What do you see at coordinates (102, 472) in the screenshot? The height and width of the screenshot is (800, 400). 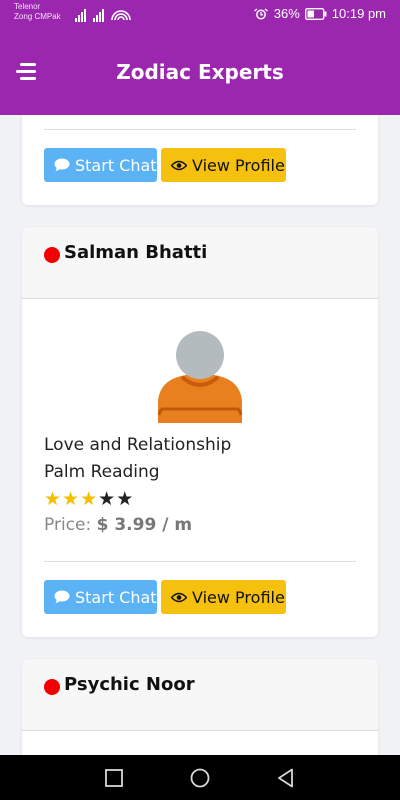 I see `specialty: Palm Reading` at bounding box center [102, 472].